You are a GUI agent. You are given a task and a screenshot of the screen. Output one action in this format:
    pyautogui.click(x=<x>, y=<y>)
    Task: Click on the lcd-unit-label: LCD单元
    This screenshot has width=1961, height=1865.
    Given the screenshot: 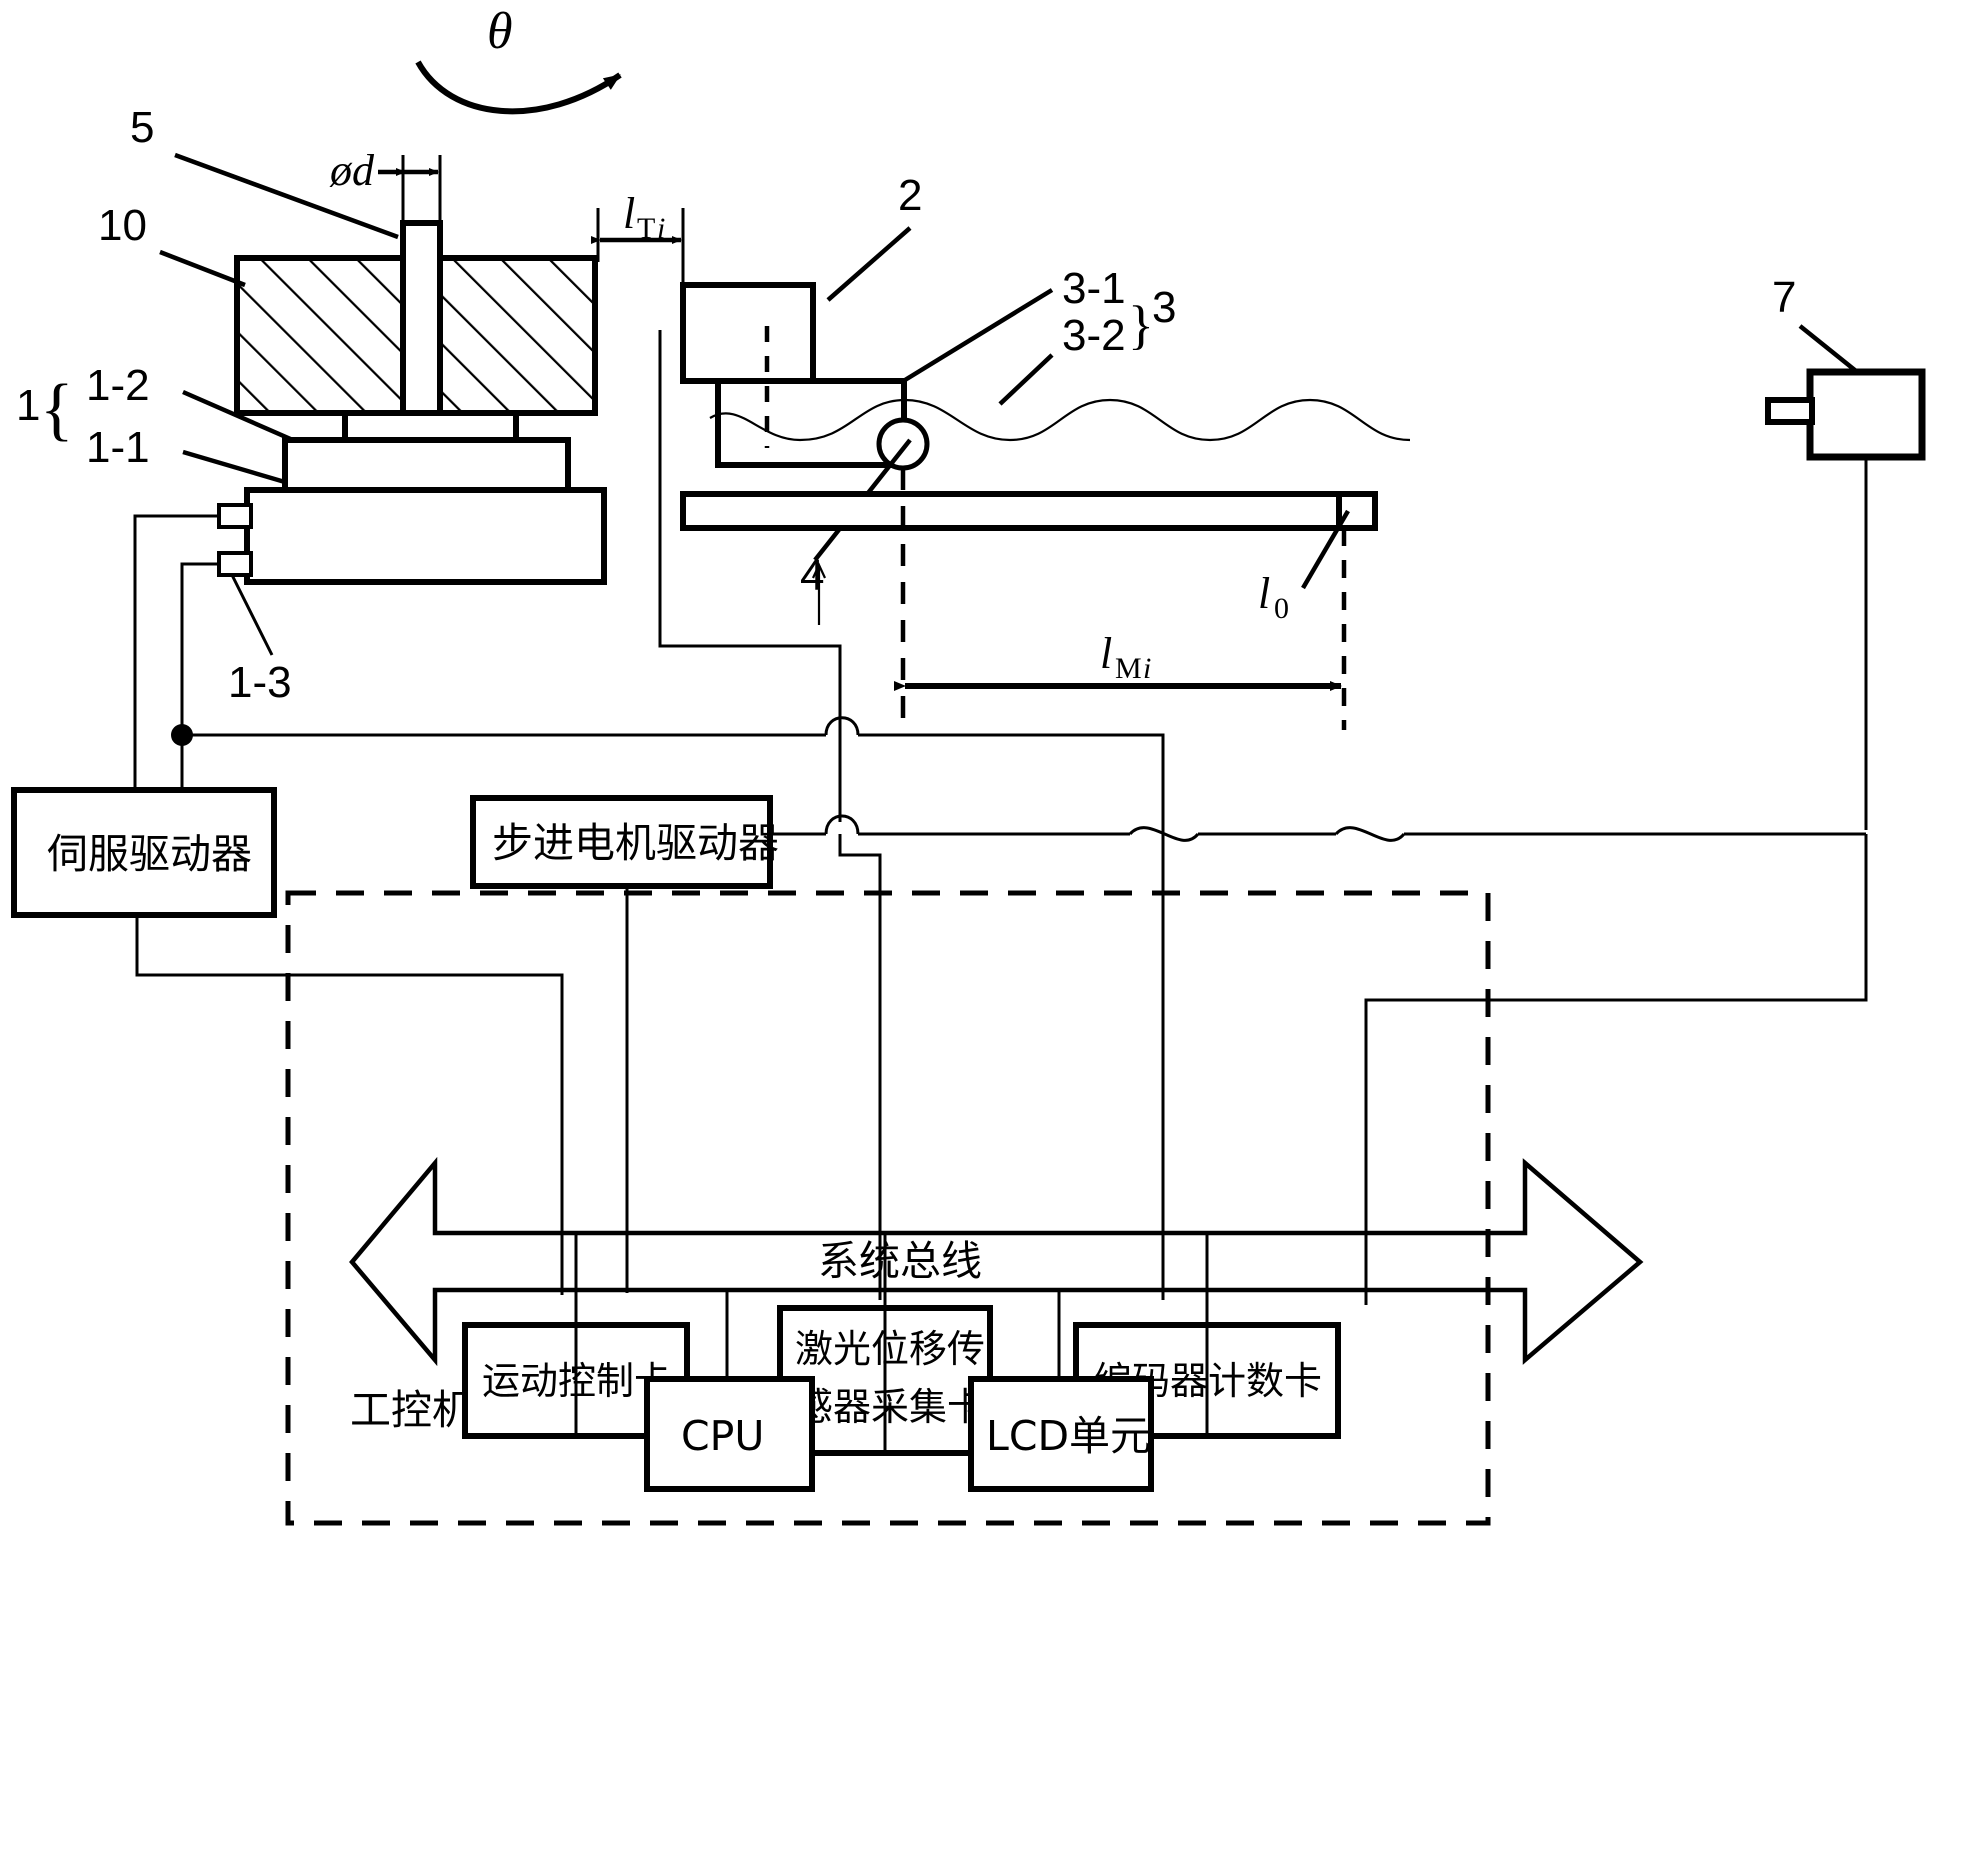 What is the action you would take?
    pyautogui.click(x=1068, y=1436)
    